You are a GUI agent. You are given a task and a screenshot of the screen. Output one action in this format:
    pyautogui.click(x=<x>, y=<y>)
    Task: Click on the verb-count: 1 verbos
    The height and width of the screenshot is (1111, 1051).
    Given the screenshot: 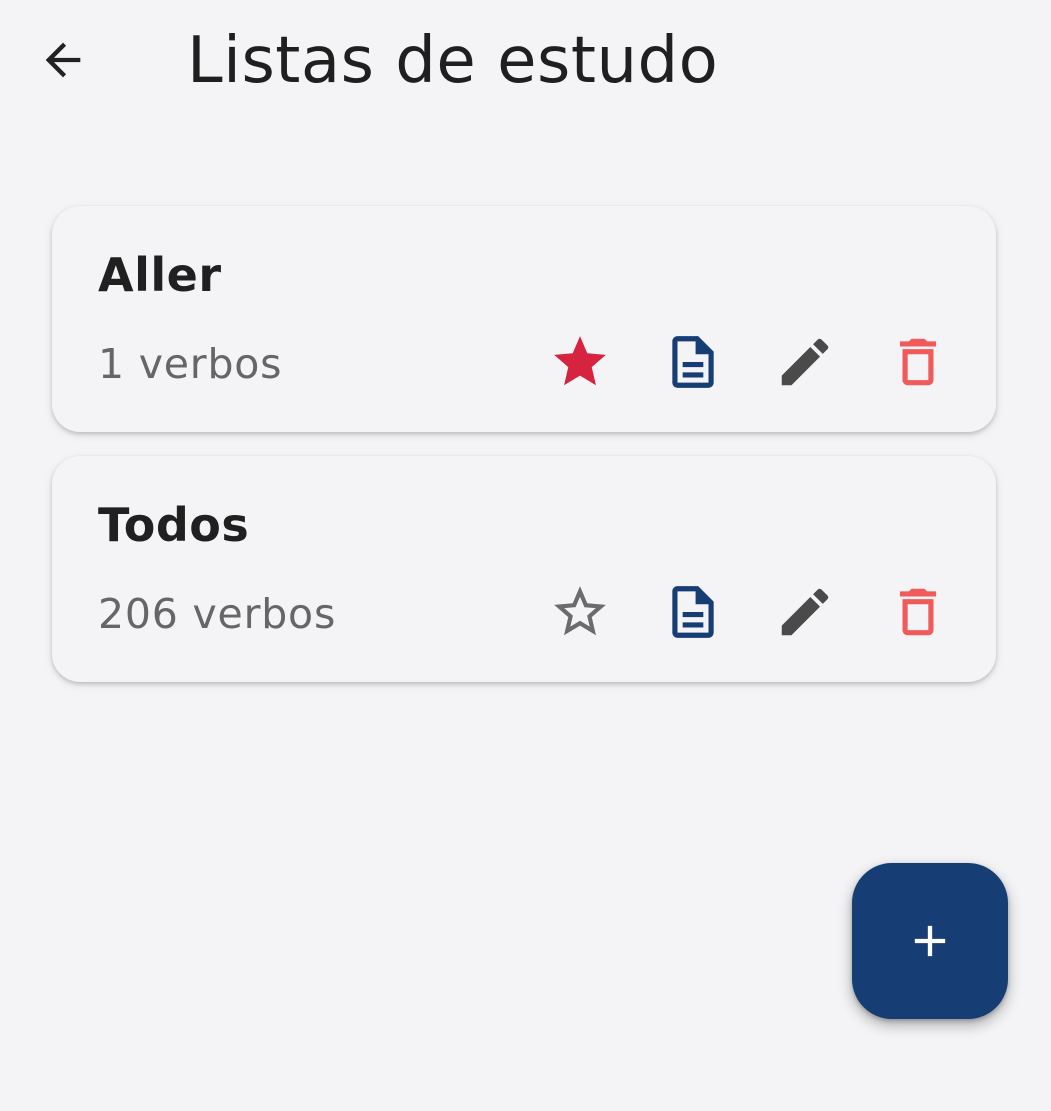 What is the action you would take?
    pyautogui.click(x=190, y=364)
    